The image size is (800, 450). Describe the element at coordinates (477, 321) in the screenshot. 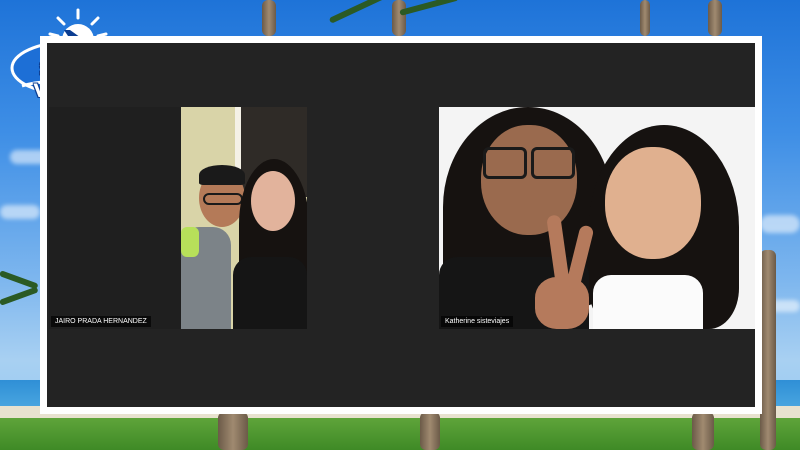

I see `participant-name: Katherine sisteviajes` at that location.